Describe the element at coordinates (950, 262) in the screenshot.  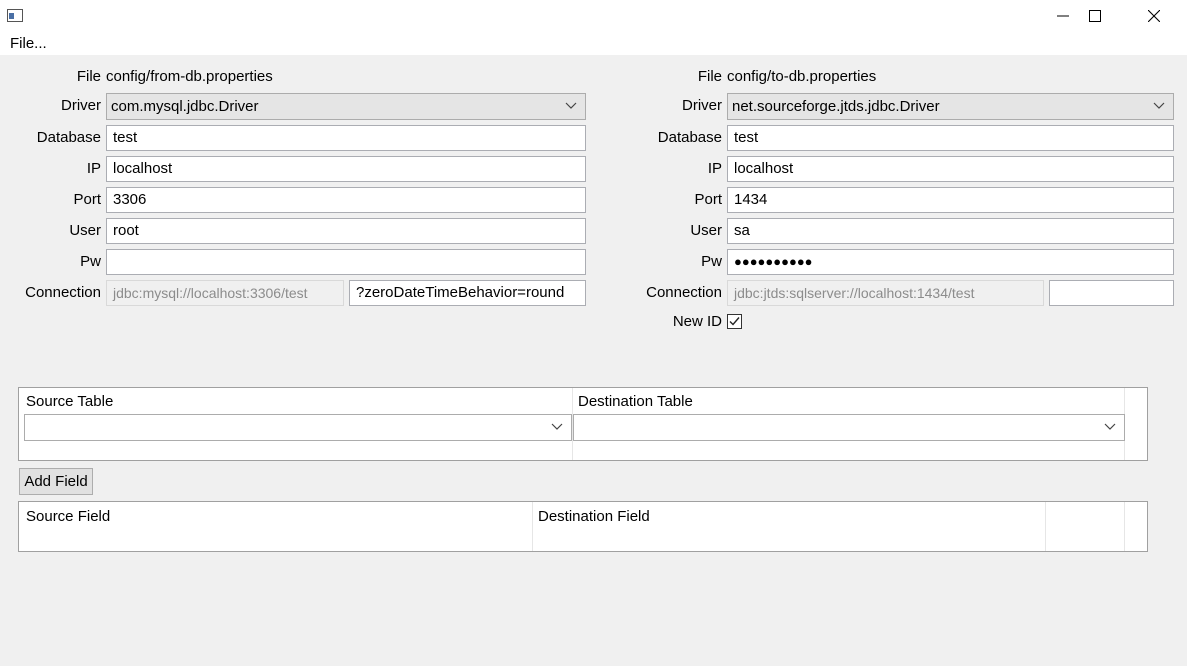
I see `to-pw-input: ●●●●●●●●●●` at that location.